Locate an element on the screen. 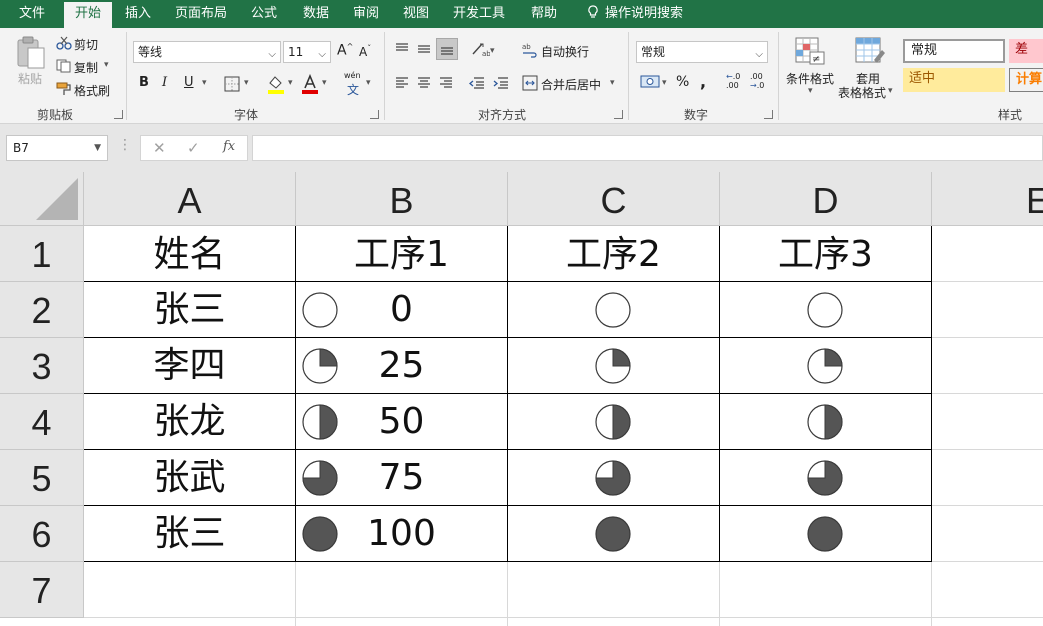 The width and height of the screenshot is (1043, 626). cell-a3: 李四 is located at coordinates (189, 366).